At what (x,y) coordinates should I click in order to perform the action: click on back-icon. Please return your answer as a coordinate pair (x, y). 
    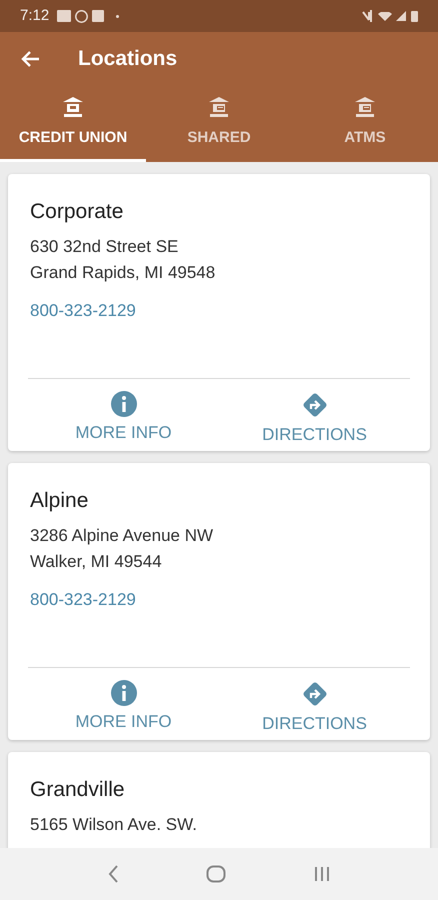
    Looking at the image, I should click on (113, 874).